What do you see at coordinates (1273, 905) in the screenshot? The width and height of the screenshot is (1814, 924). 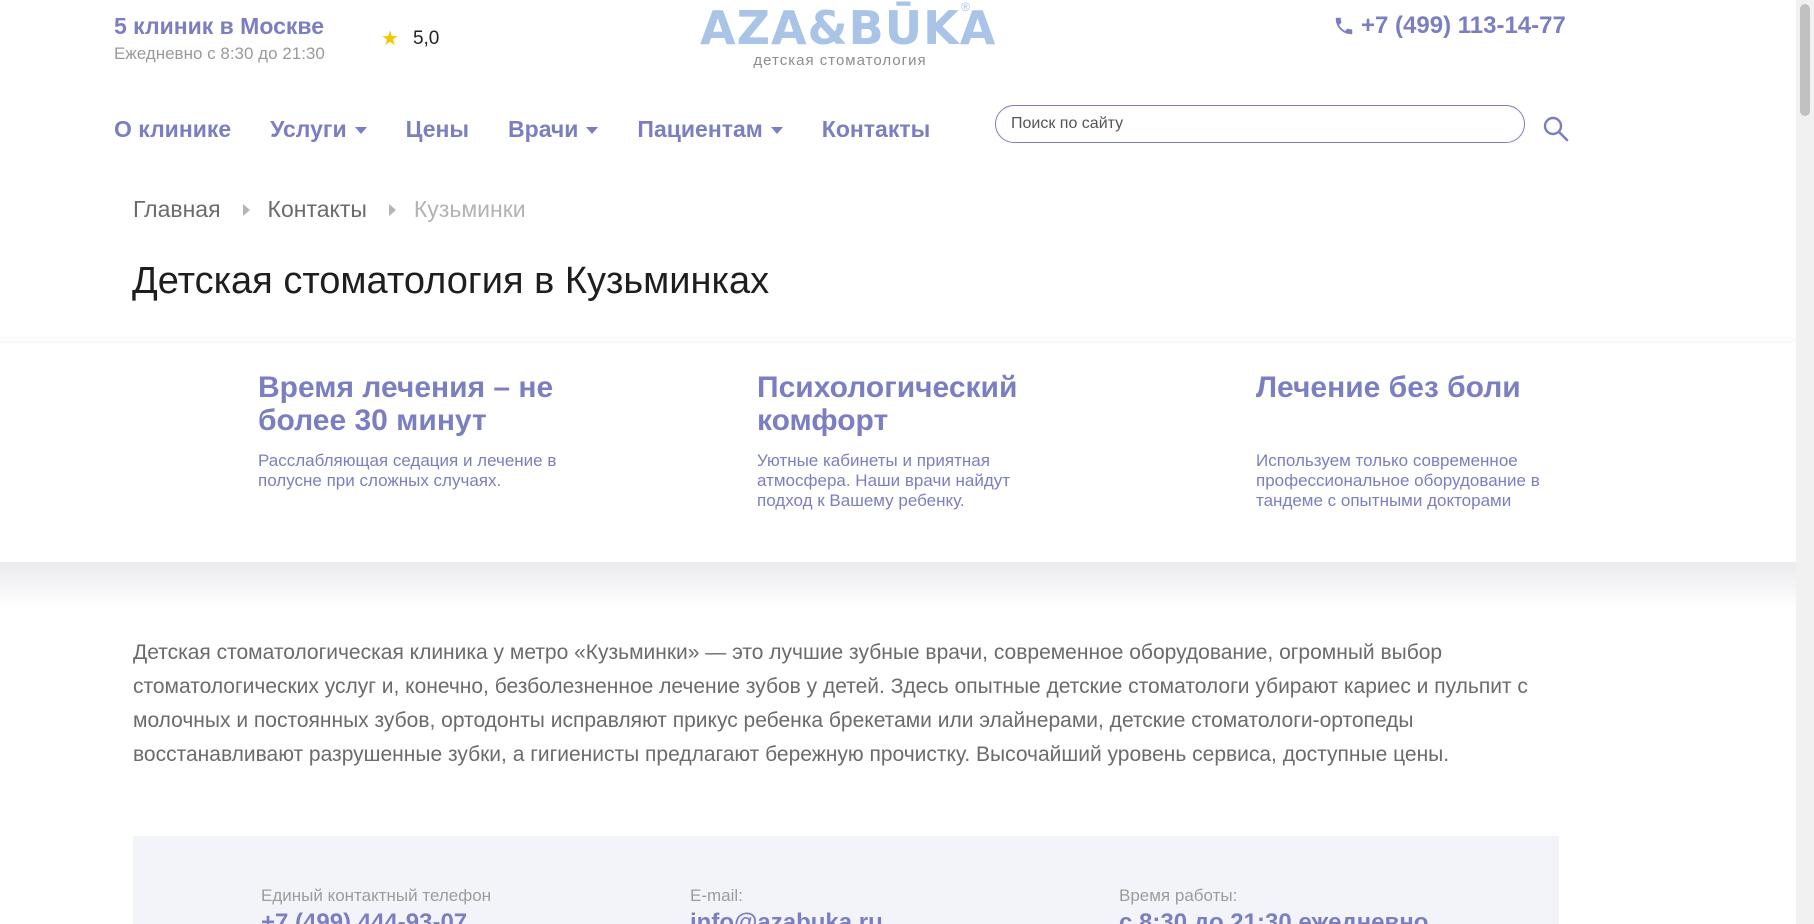 I see `contact-hours: Время работы: с 8:30 до 21:30 ежедневно` at bounding box center [1273, 905].